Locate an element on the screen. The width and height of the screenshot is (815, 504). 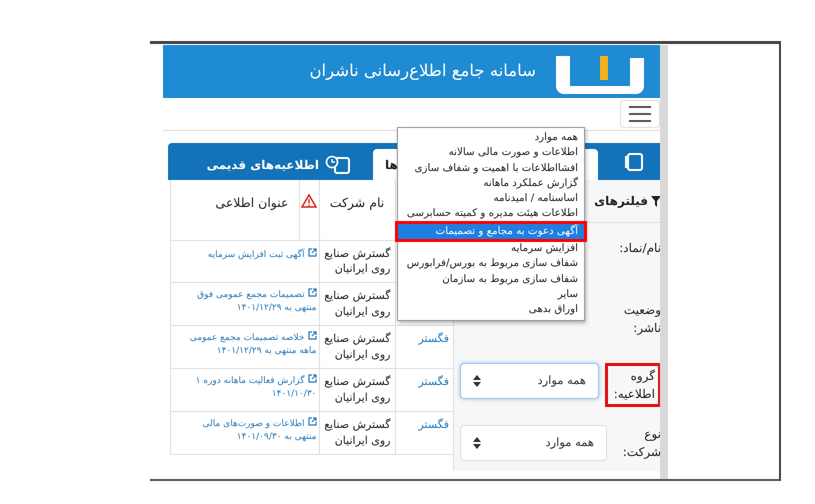
menu-icon is located at coordinates (640, 114).